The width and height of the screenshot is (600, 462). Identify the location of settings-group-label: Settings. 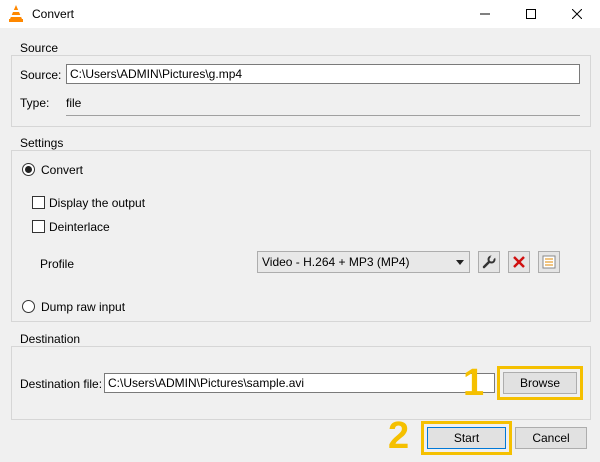
(42, 143).